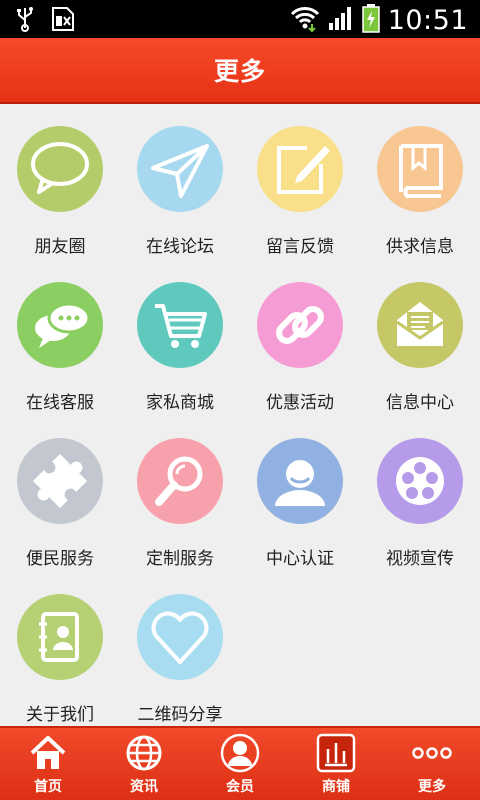 This screenshot has height=800, width=480. What do you see at coordinates (341, 20) in the screenshot?
I see `signal-icon` at bounding box center [341, 20].